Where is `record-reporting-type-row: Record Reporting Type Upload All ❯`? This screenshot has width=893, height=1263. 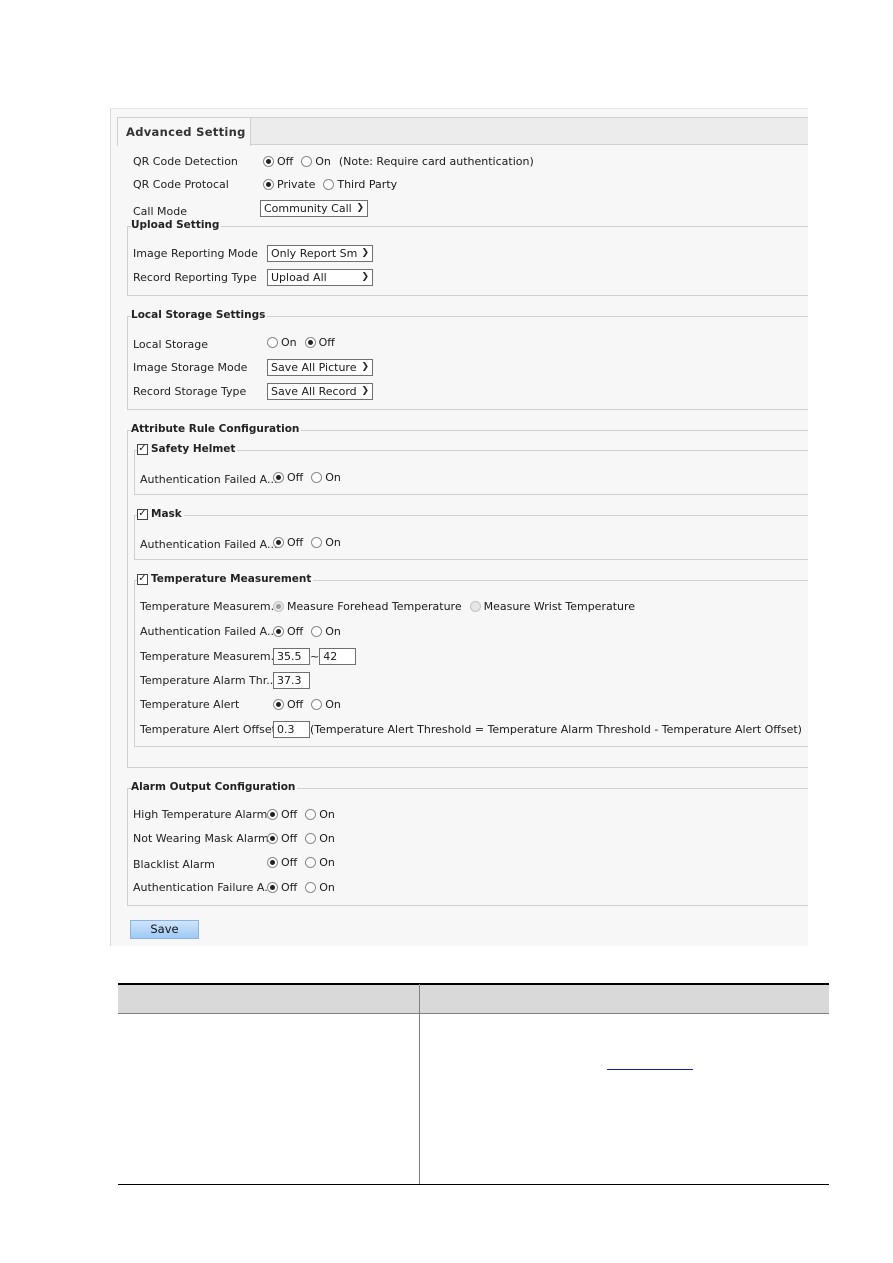 record-reporting-type-row: Record Reporting Type Upload All ❯ is located at coordinates (253, 277).